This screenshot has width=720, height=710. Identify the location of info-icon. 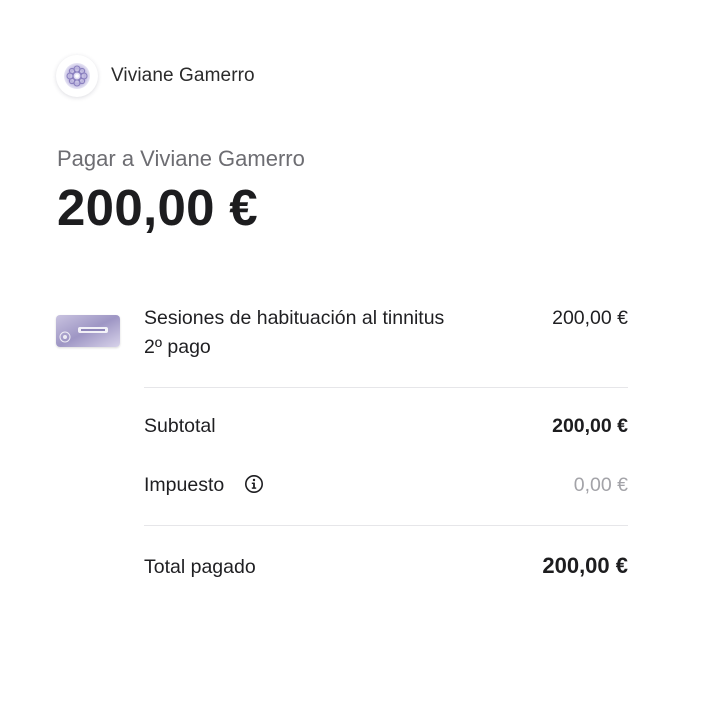
(254, 484).